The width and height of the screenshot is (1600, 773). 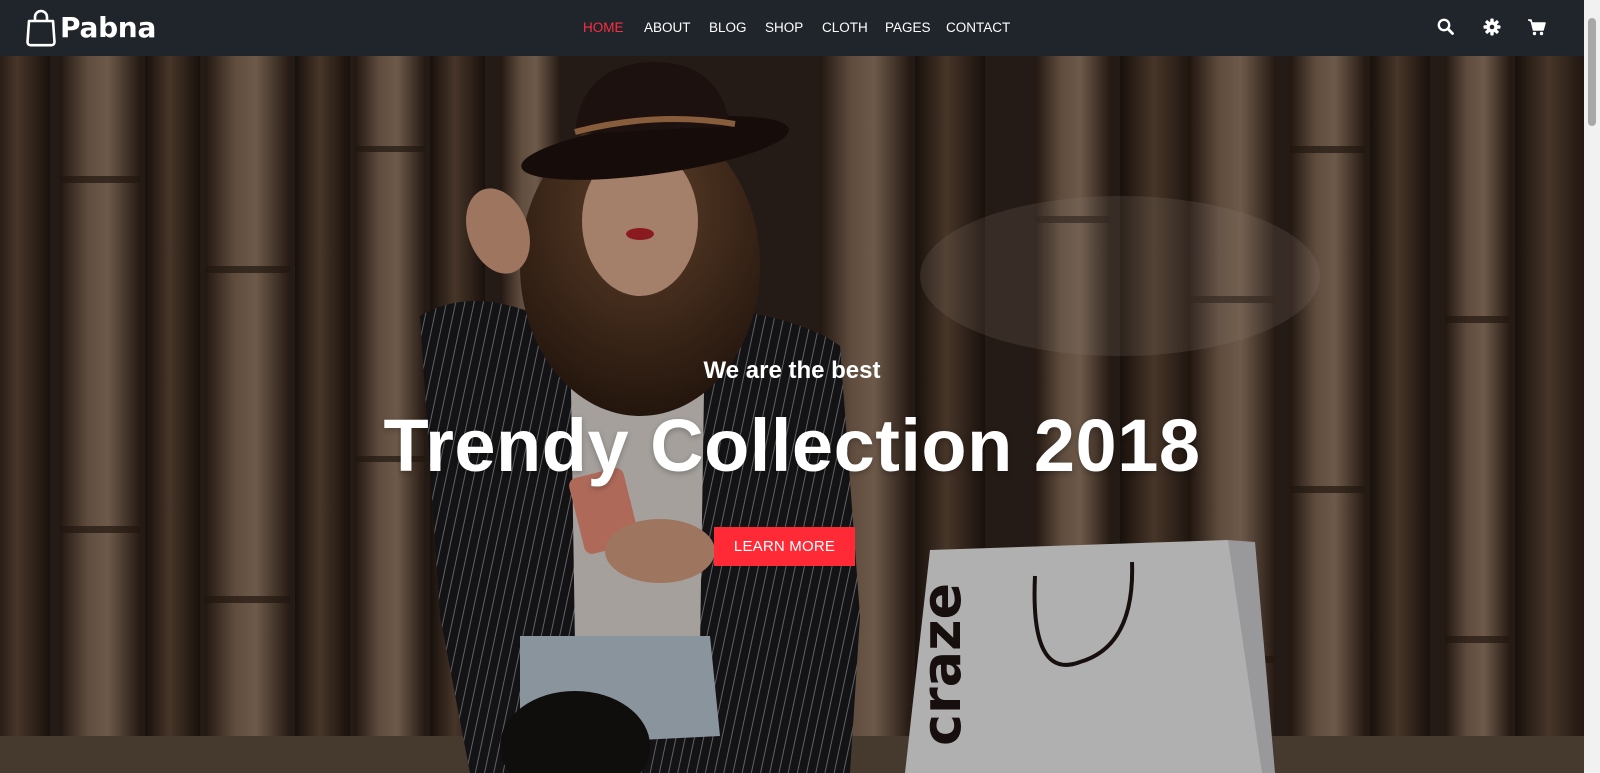 I want to click on nav-contact: CONTACT, so click(x=978, y=28).